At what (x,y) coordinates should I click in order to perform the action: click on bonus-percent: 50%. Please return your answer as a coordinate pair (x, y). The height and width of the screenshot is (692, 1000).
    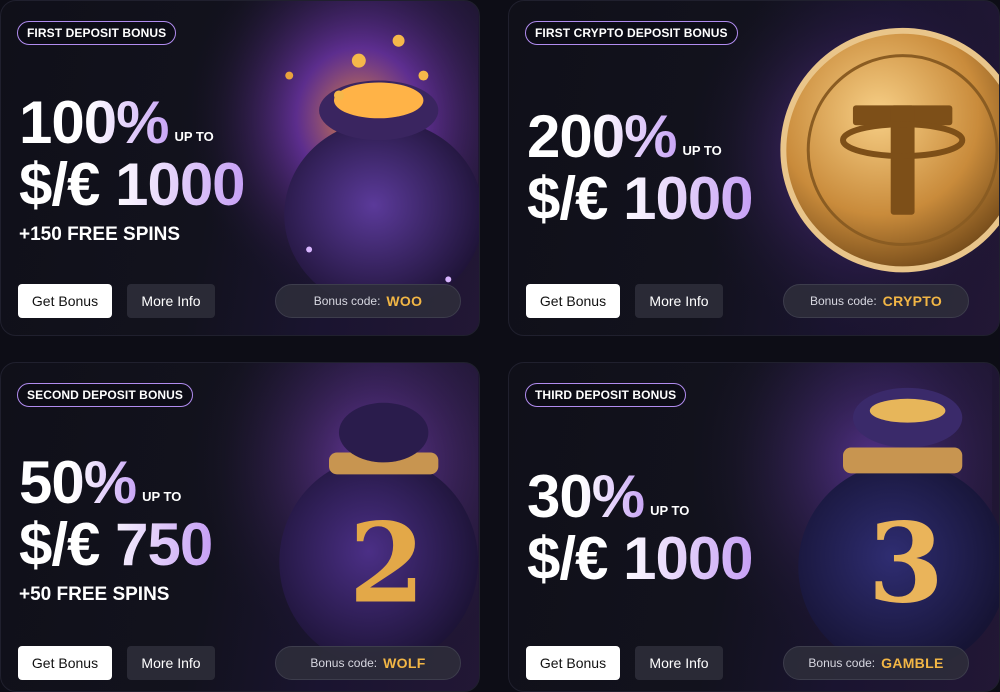
    Looking at the image, I should click on (78, 482).